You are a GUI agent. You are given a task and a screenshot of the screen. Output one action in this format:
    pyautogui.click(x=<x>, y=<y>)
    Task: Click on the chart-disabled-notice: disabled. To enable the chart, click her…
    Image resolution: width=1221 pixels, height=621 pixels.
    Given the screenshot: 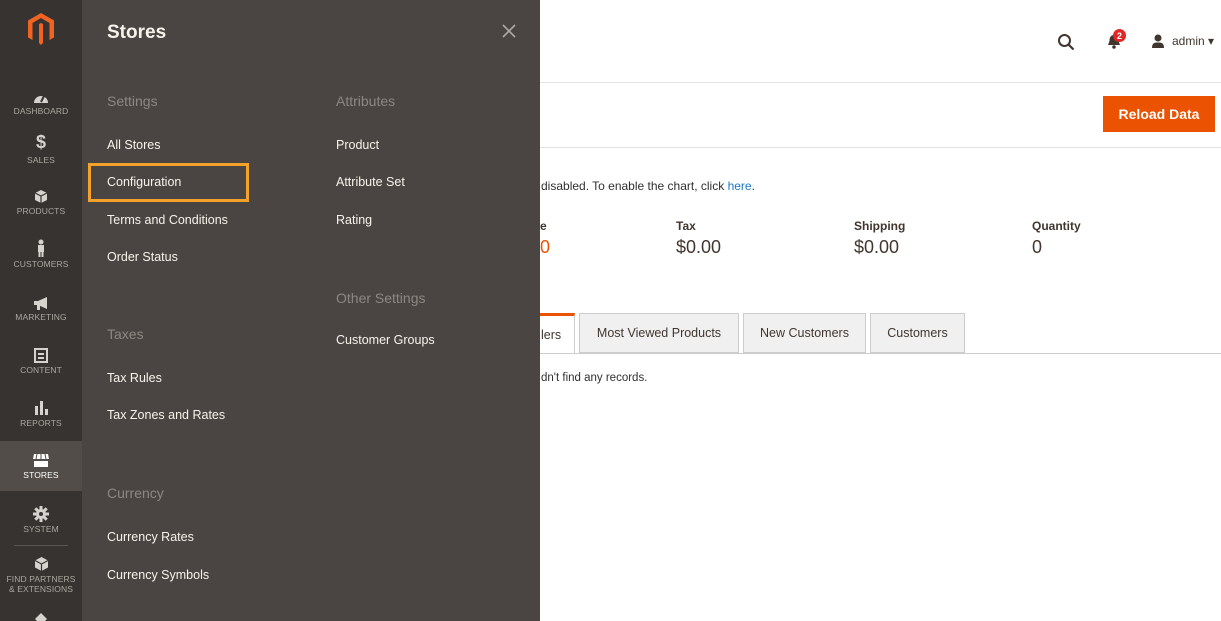 What is the action you would take?
    pyautogui.click(x=648, y=186)
    